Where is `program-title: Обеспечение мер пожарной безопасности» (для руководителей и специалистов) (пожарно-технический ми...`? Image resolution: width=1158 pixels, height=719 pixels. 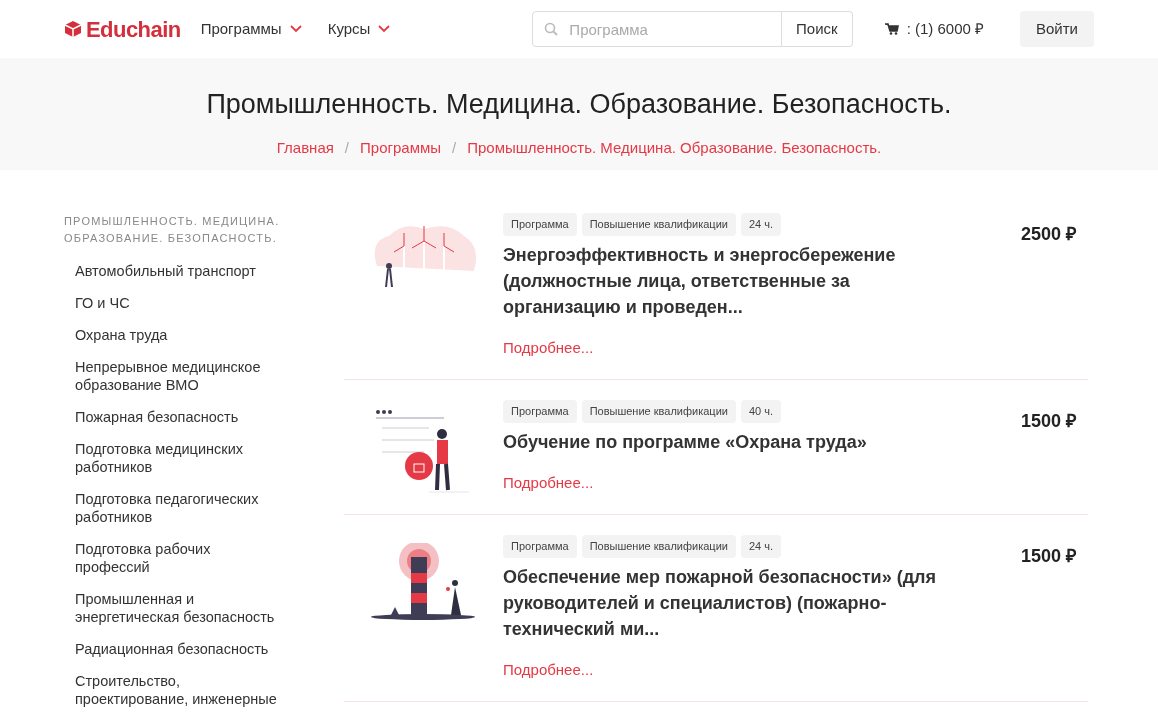 program-title: Обеспечение мер пожарной безопасности» (для руководителей и специалистов) (пожарно-технический ми... is located at coordinates (733, 602).